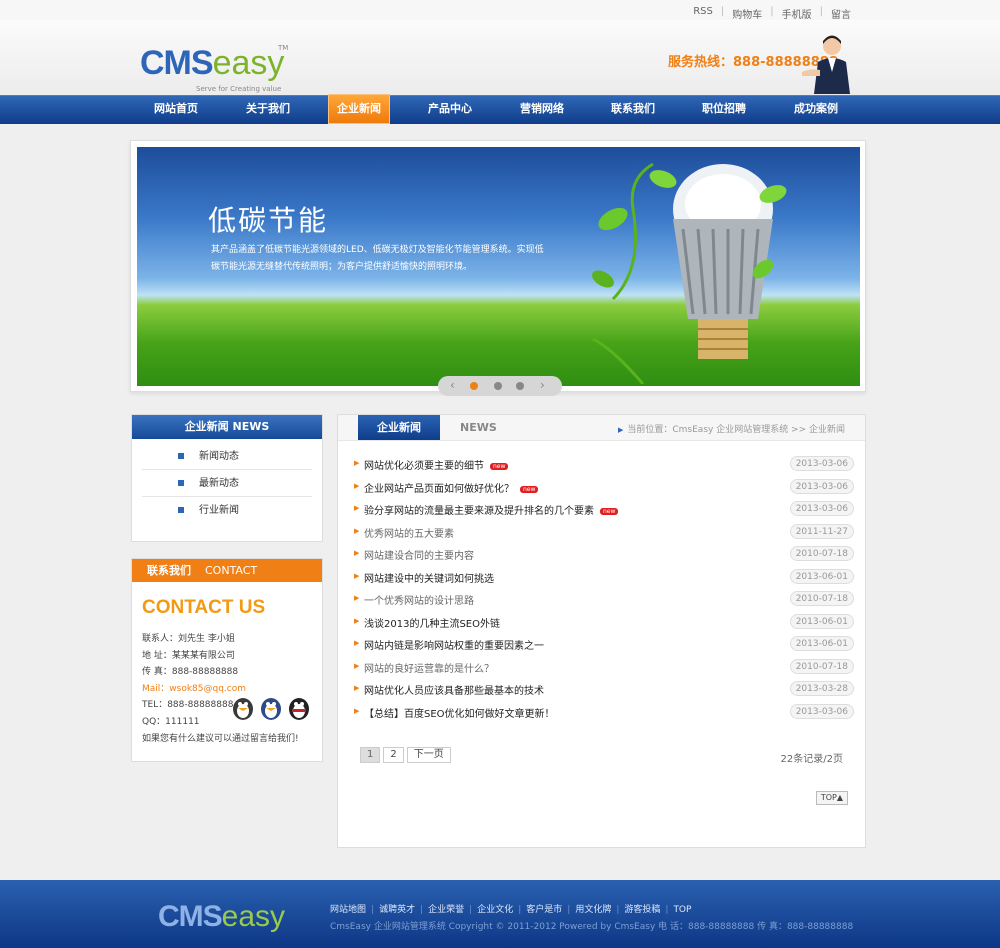 This screenshot has height=948, width=1000. I want to click on nav-marketing: 营销网络, so click(542, 110).